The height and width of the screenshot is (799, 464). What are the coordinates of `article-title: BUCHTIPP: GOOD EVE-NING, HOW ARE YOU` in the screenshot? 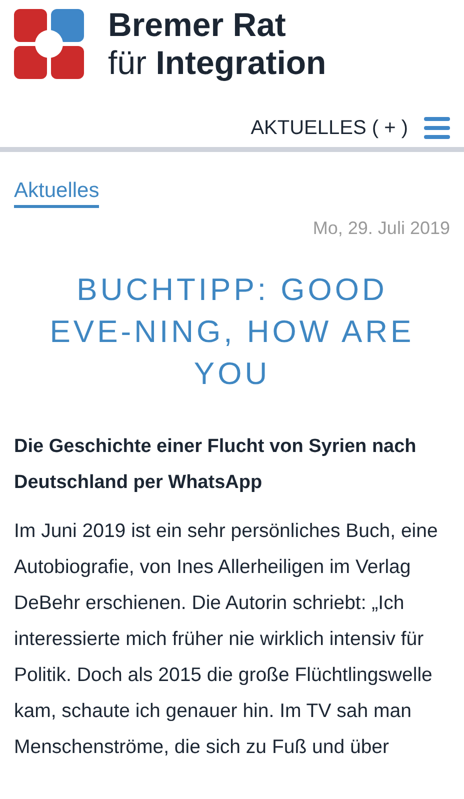 It's located at (232, 332).